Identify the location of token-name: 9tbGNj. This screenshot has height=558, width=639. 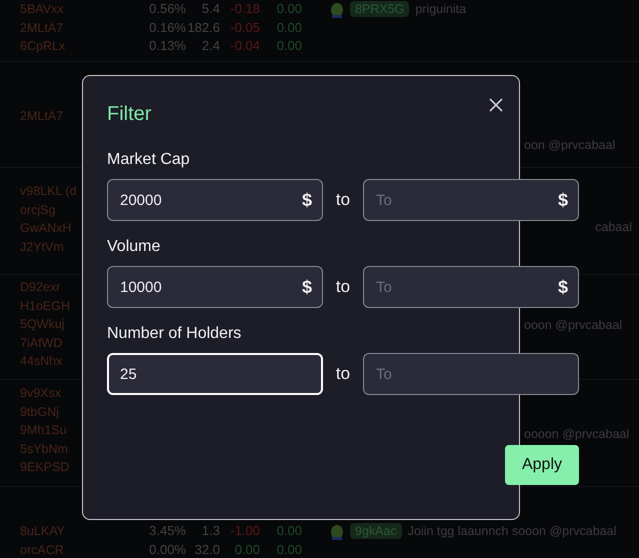
(39, 412).